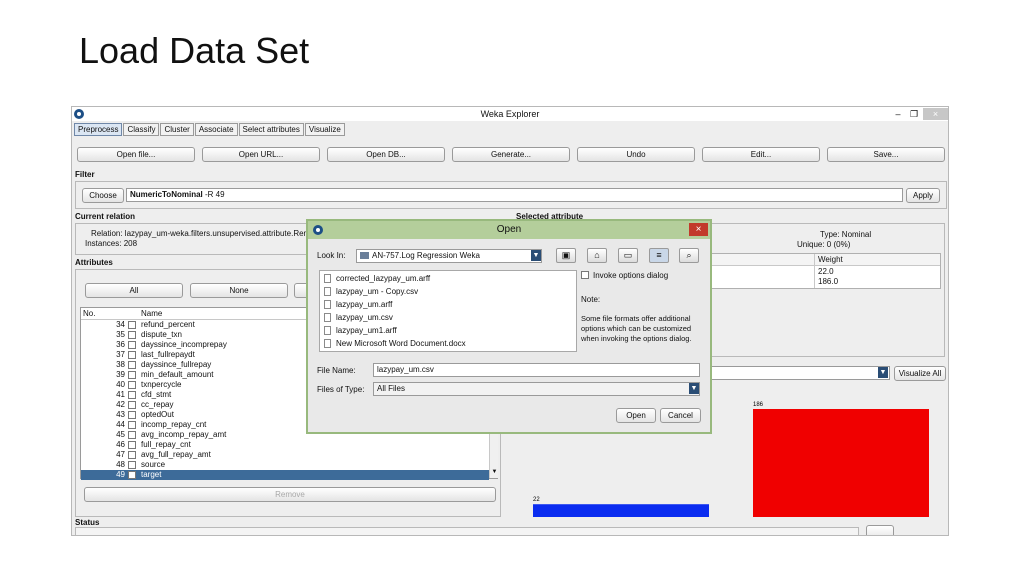 Image resolution: width=1024 pixels, height=576 pixels. What do you see at coordinates (628, 255) in the screenshot?
I see `new-folder-icon: ▭` at bounding box center [628, 255].